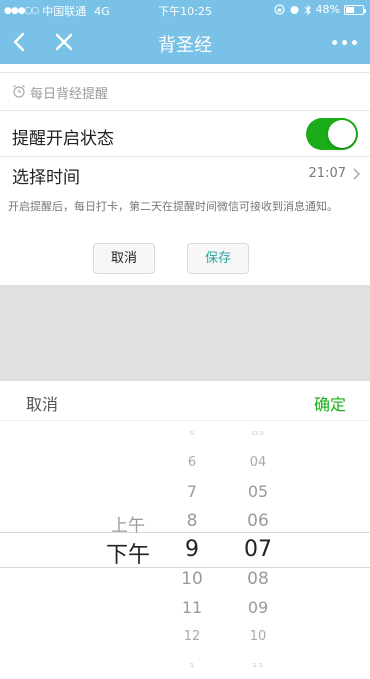 The height and width of the screenshot is (679, 370). What do you see at coordinates (258, 579) in the screenshot?
I see `minute-option: 08` at bounding box center [258, 579].